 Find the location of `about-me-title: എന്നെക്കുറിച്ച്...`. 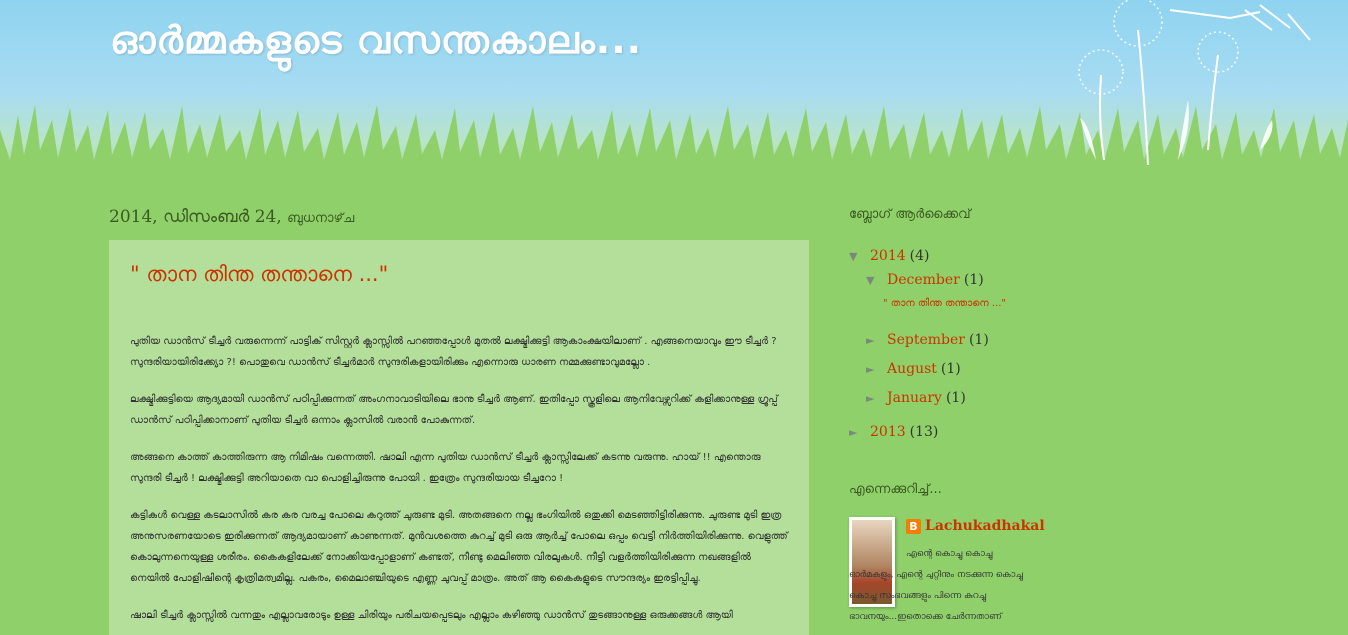

about-me-title: എന്നെക്കുറിച്ച്... is located at coordinates (895, 489).